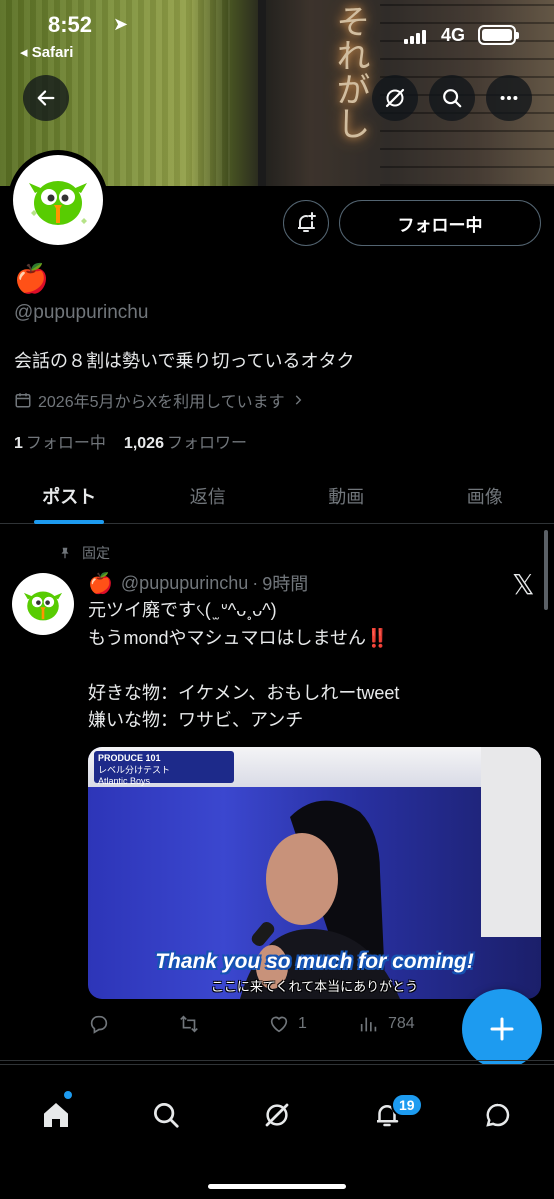 Image resolution: width=554 pixels, height=1199 pixels. I want to click on profile-tabs: ポスト 返信 動画 画像, so click(277, 496).